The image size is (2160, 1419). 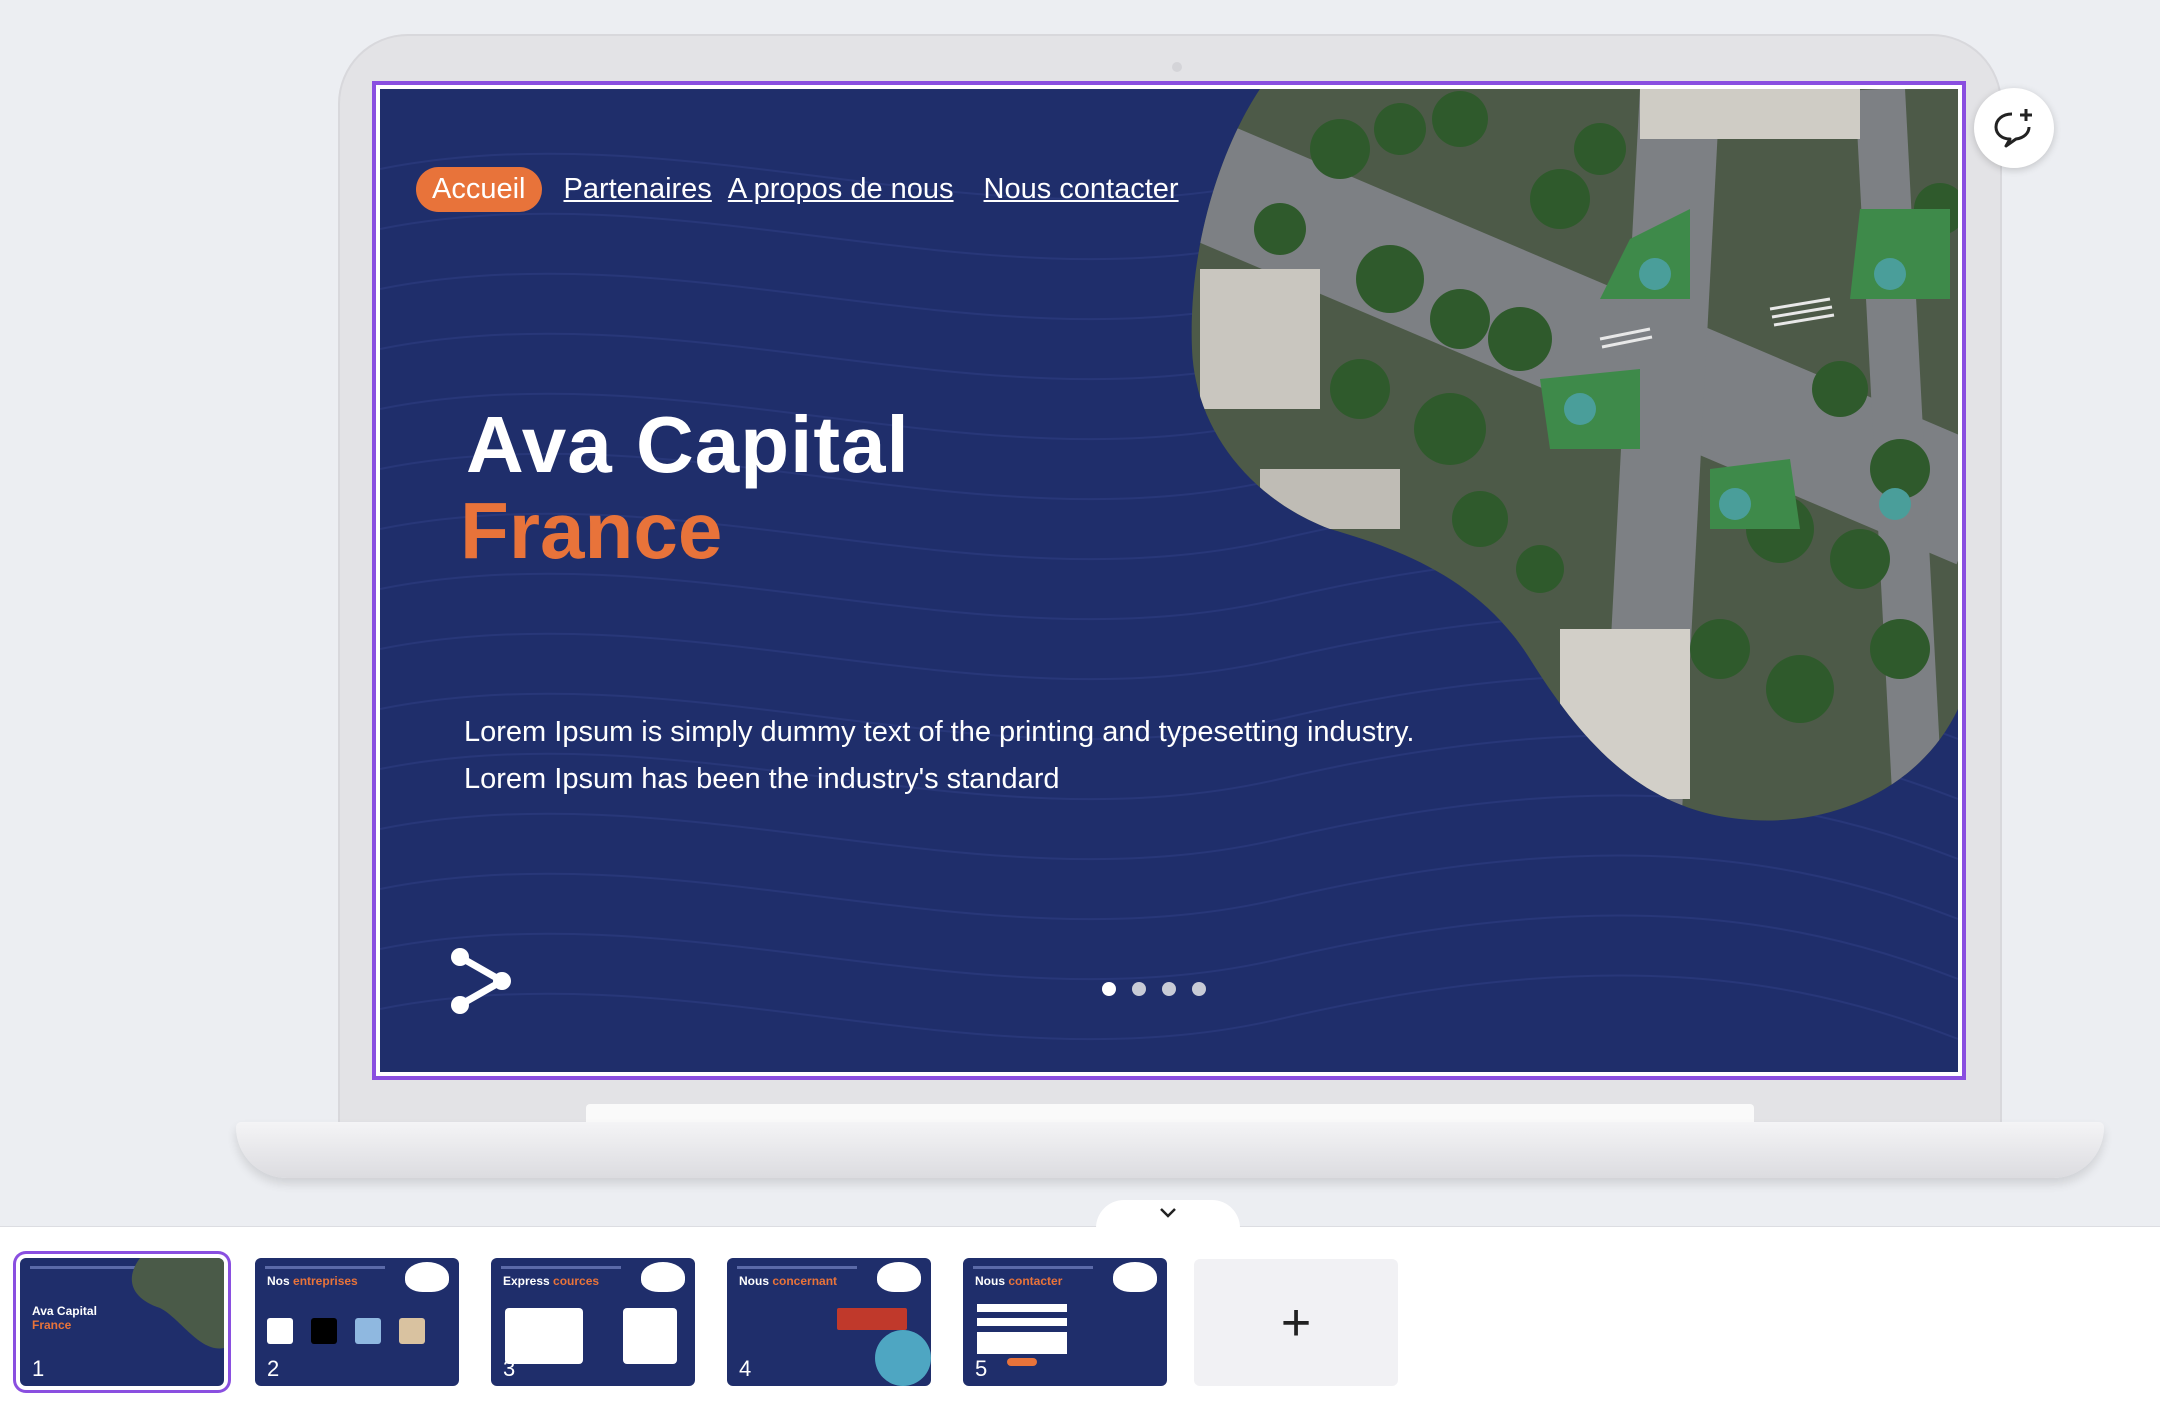 What do you see at coordinates (312, 1281) in the screenshot?
I see `thumb-title: Nos entreprises` at bounding box center [312, 1281].